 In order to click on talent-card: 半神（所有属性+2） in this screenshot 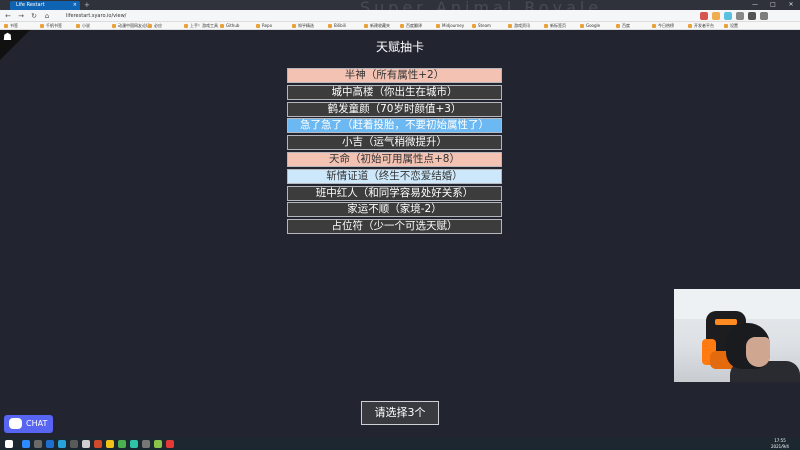, I will do `click(394, 75)`.